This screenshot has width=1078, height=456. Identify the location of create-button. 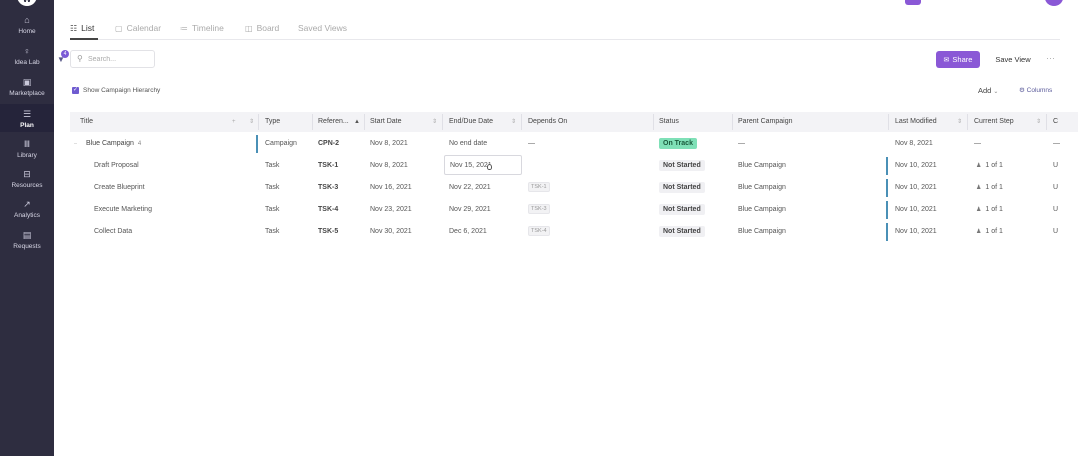
(913, 2).